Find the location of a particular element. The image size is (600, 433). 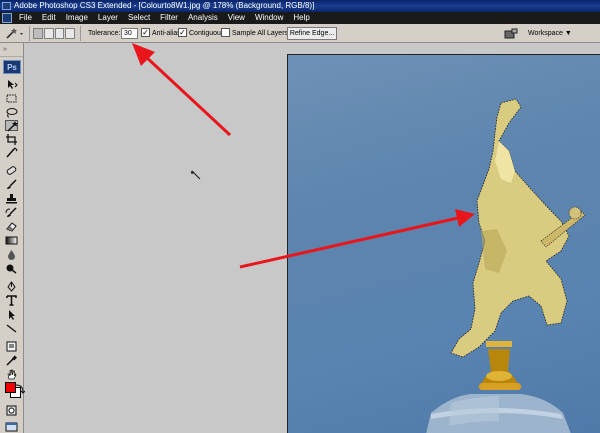

menu-file: File is located at coordinates (25, 18).